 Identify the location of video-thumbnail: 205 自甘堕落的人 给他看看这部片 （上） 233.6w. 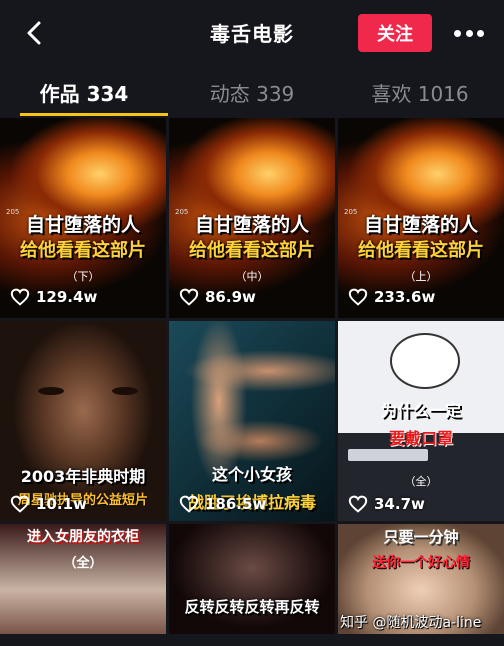
(421, 218).